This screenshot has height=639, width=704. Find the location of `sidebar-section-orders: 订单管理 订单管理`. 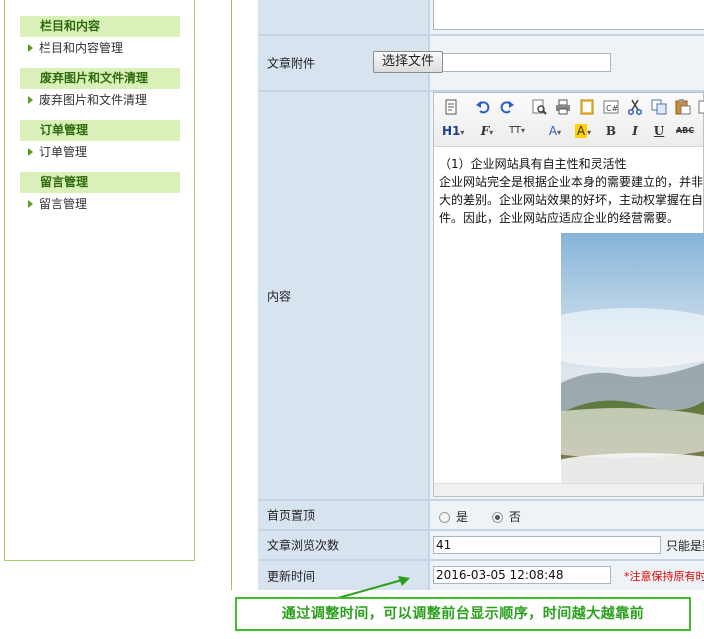

sidebar-section-orders: 订单管理 订单管理 is located at coordinates (100, 141).